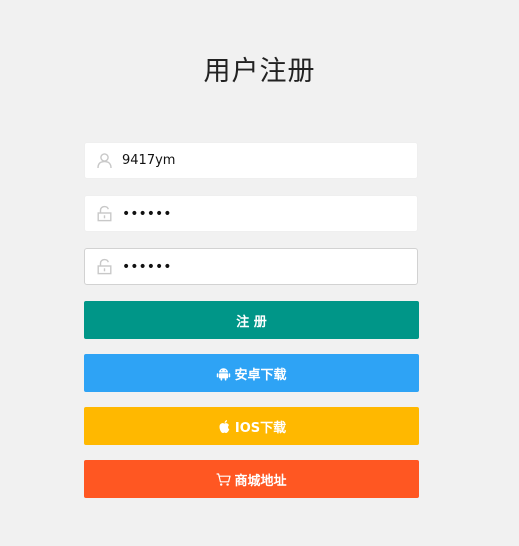 Image resolution: width=519 pixels, height=546 pixels. What do you see at coordinates (224, 479) in the screenshot?
I see `cart-icon` at bounding box center [224, 479].